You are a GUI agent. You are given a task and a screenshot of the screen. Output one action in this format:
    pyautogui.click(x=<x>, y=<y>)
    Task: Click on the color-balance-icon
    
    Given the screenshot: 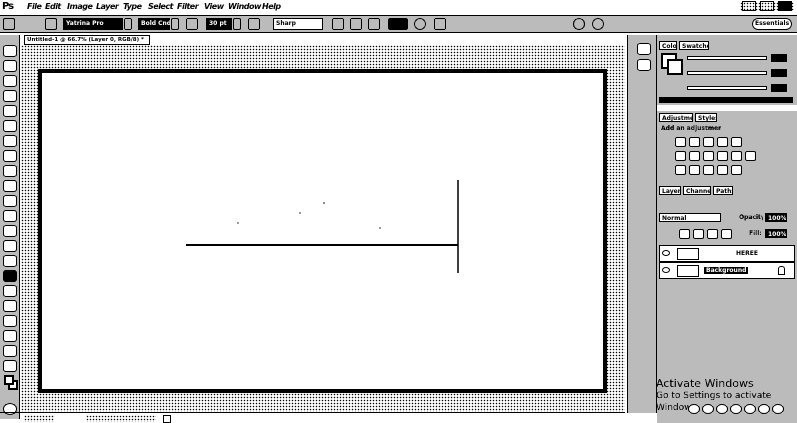 What is the action you would take?
    pyautogui.click(x=694, y=156)
    